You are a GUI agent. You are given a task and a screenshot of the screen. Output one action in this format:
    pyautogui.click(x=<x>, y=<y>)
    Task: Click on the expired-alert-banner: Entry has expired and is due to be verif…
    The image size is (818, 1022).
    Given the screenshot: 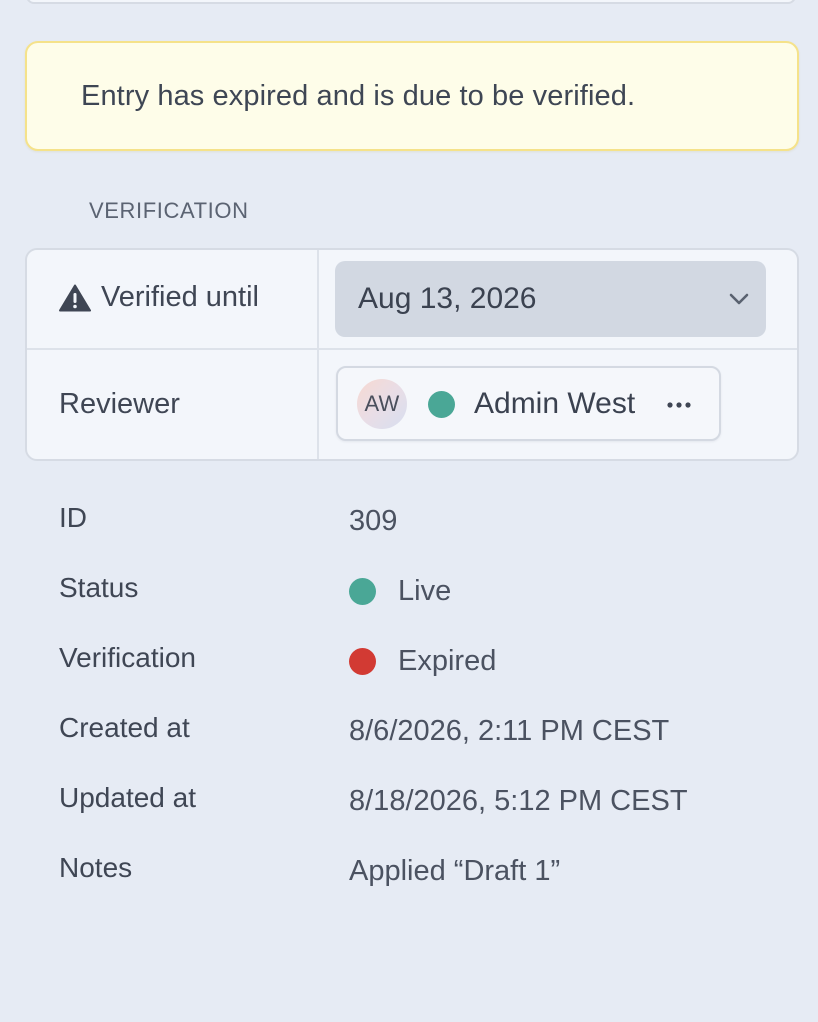 What is the action you would take?
    pyautogui.click(x=412, y=96)
    